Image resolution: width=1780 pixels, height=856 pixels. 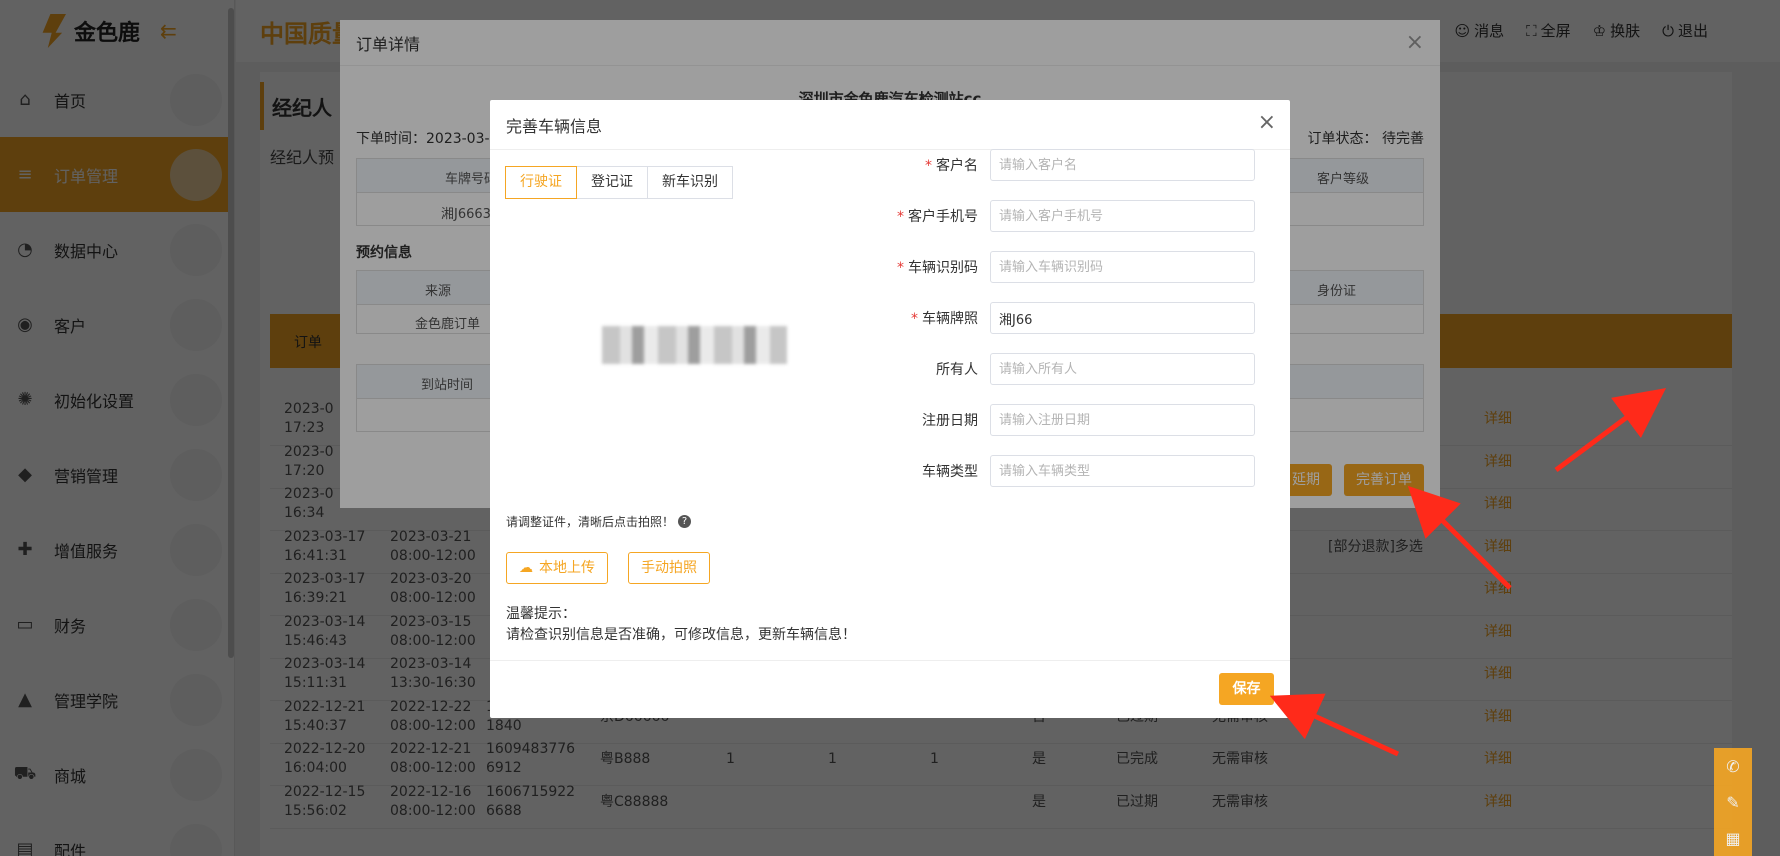 I want to click on field-label-text: 客户名, so click(x=957, y=166).